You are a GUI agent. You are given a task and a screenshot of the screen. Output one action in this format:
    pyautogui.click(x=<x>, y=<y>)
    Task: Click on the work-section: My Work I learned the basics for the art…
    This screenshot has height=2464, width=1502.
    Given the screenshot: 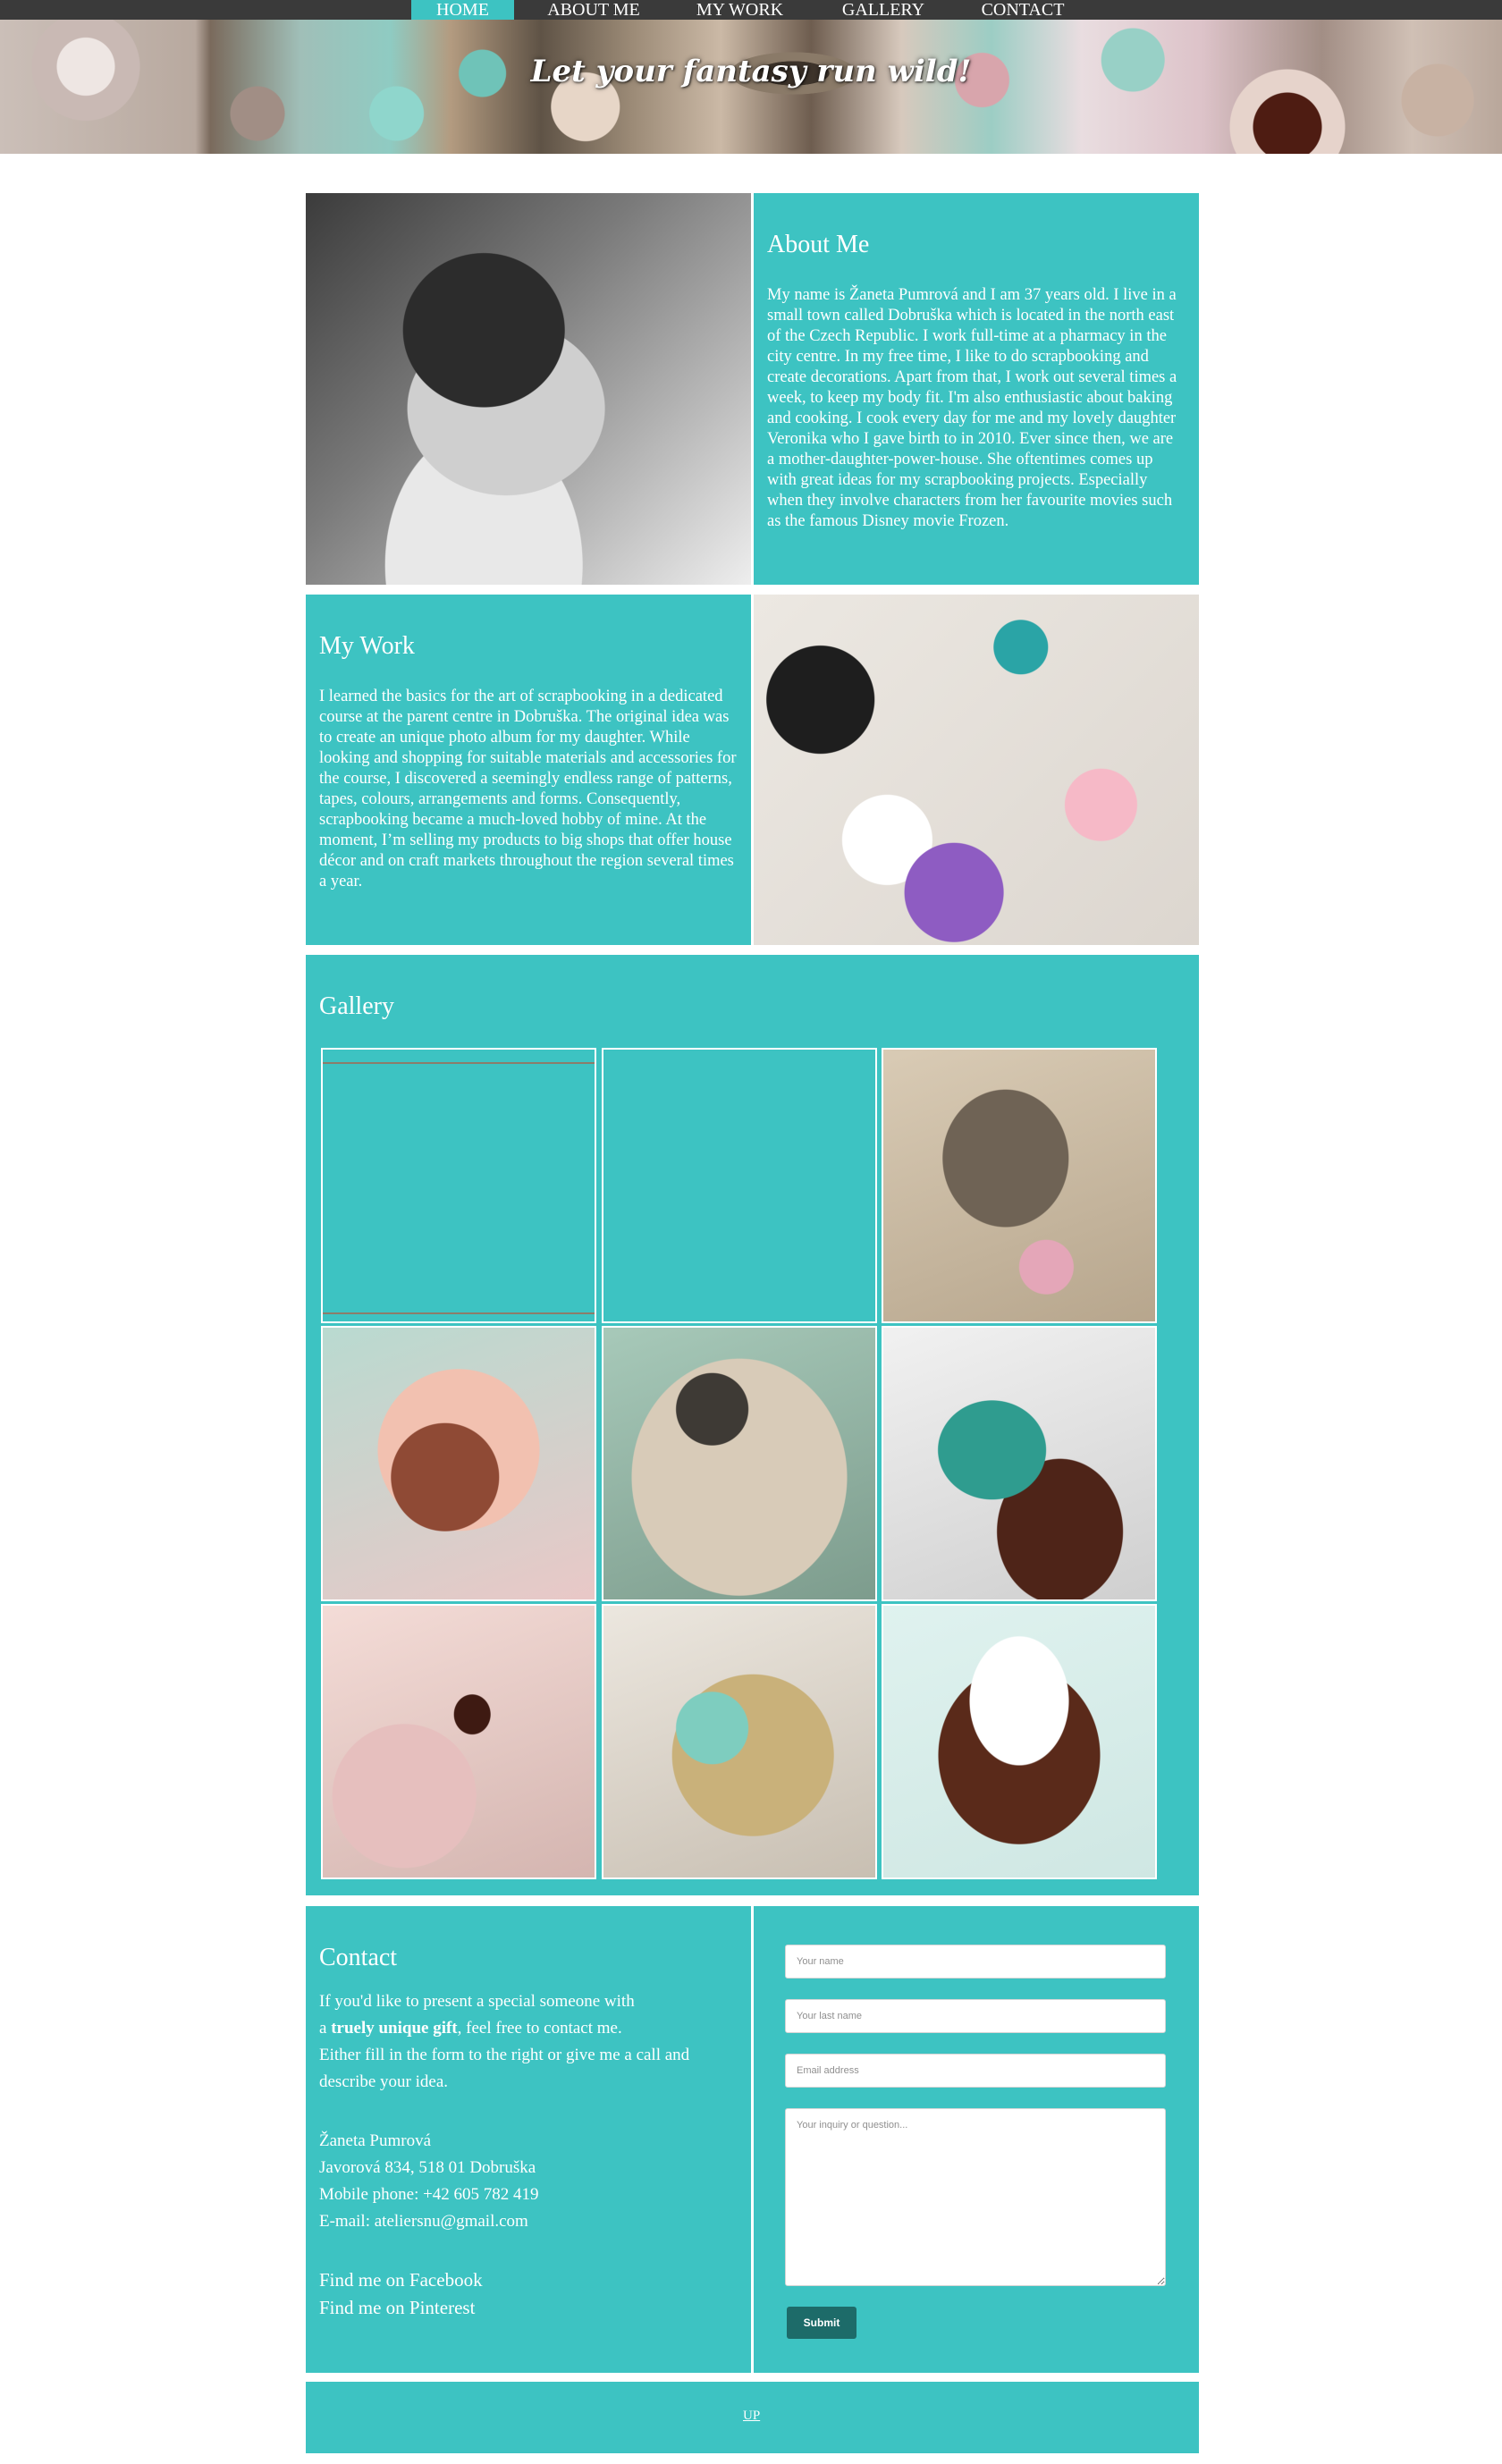 What is the action you would take?
    pyautogui.click(x=528, y=770)
    